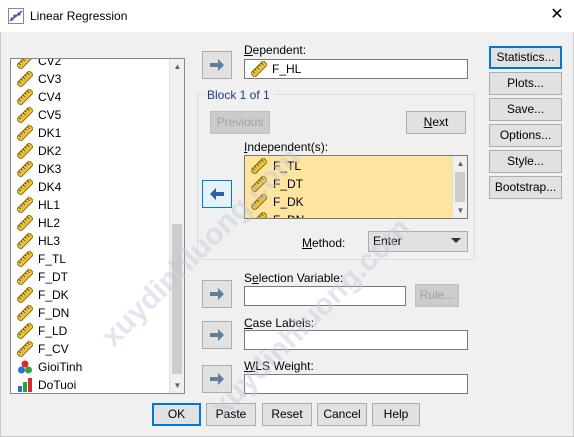  I want to click on previous-block-button: Previous, so click(240, 122).